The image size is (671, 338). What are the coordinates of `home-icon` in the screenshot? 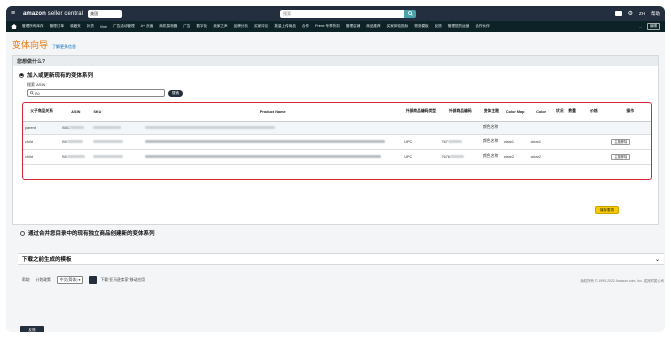 It's located at (14, 26).